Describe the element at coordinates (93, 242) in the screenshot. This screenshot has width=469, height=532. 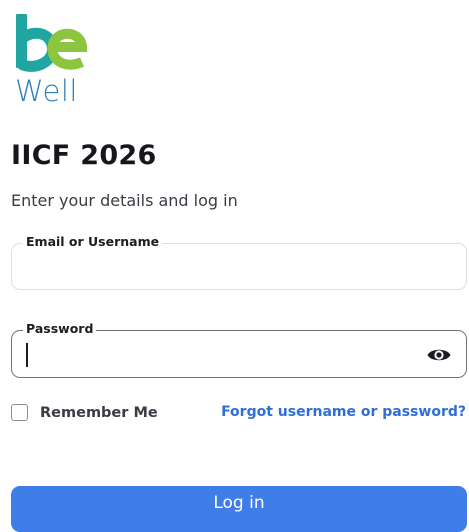
I see `email-label: Email or Username` at that location.